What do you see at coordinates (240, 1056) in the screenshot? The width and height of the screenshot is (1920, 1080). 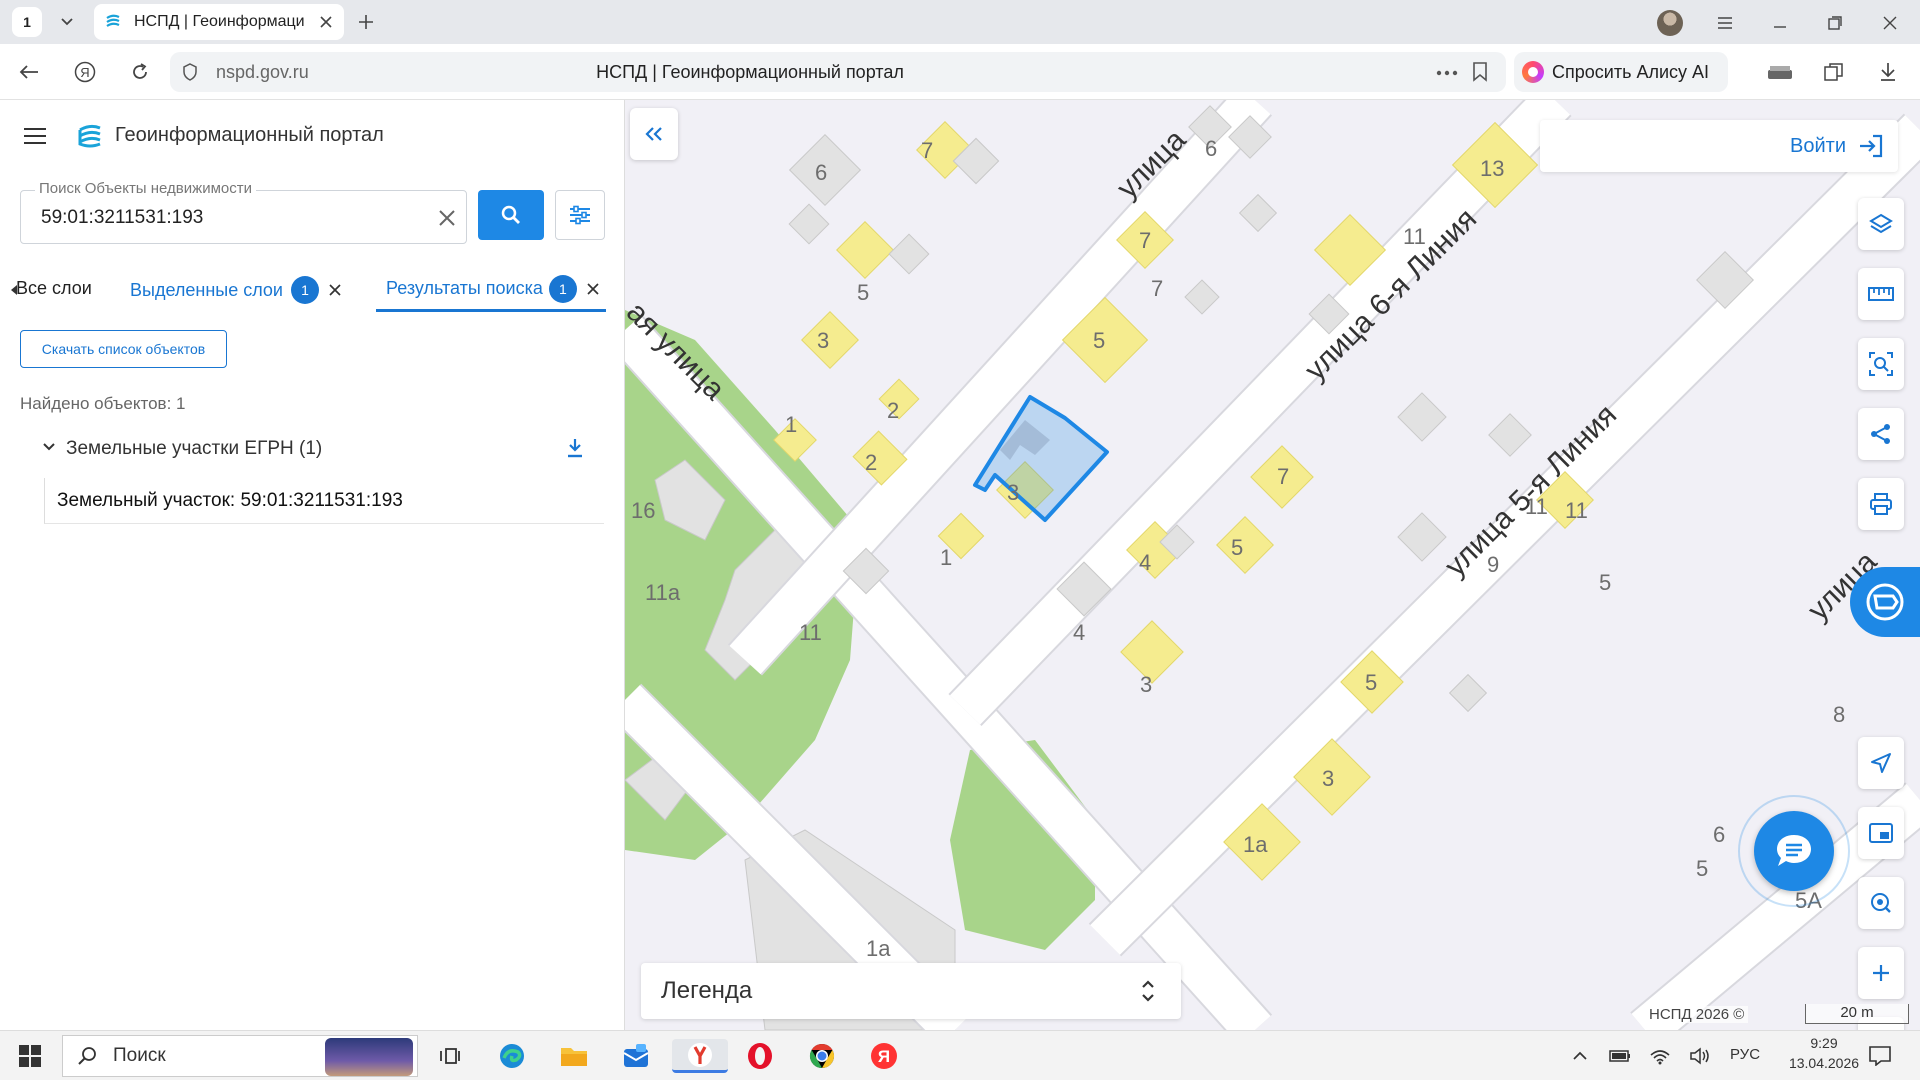 I see `taskbar-search: Поиск` at bounding box center [240, 1056].